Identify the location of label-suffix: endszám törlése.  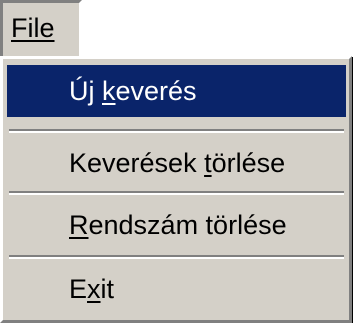
(187, 225).